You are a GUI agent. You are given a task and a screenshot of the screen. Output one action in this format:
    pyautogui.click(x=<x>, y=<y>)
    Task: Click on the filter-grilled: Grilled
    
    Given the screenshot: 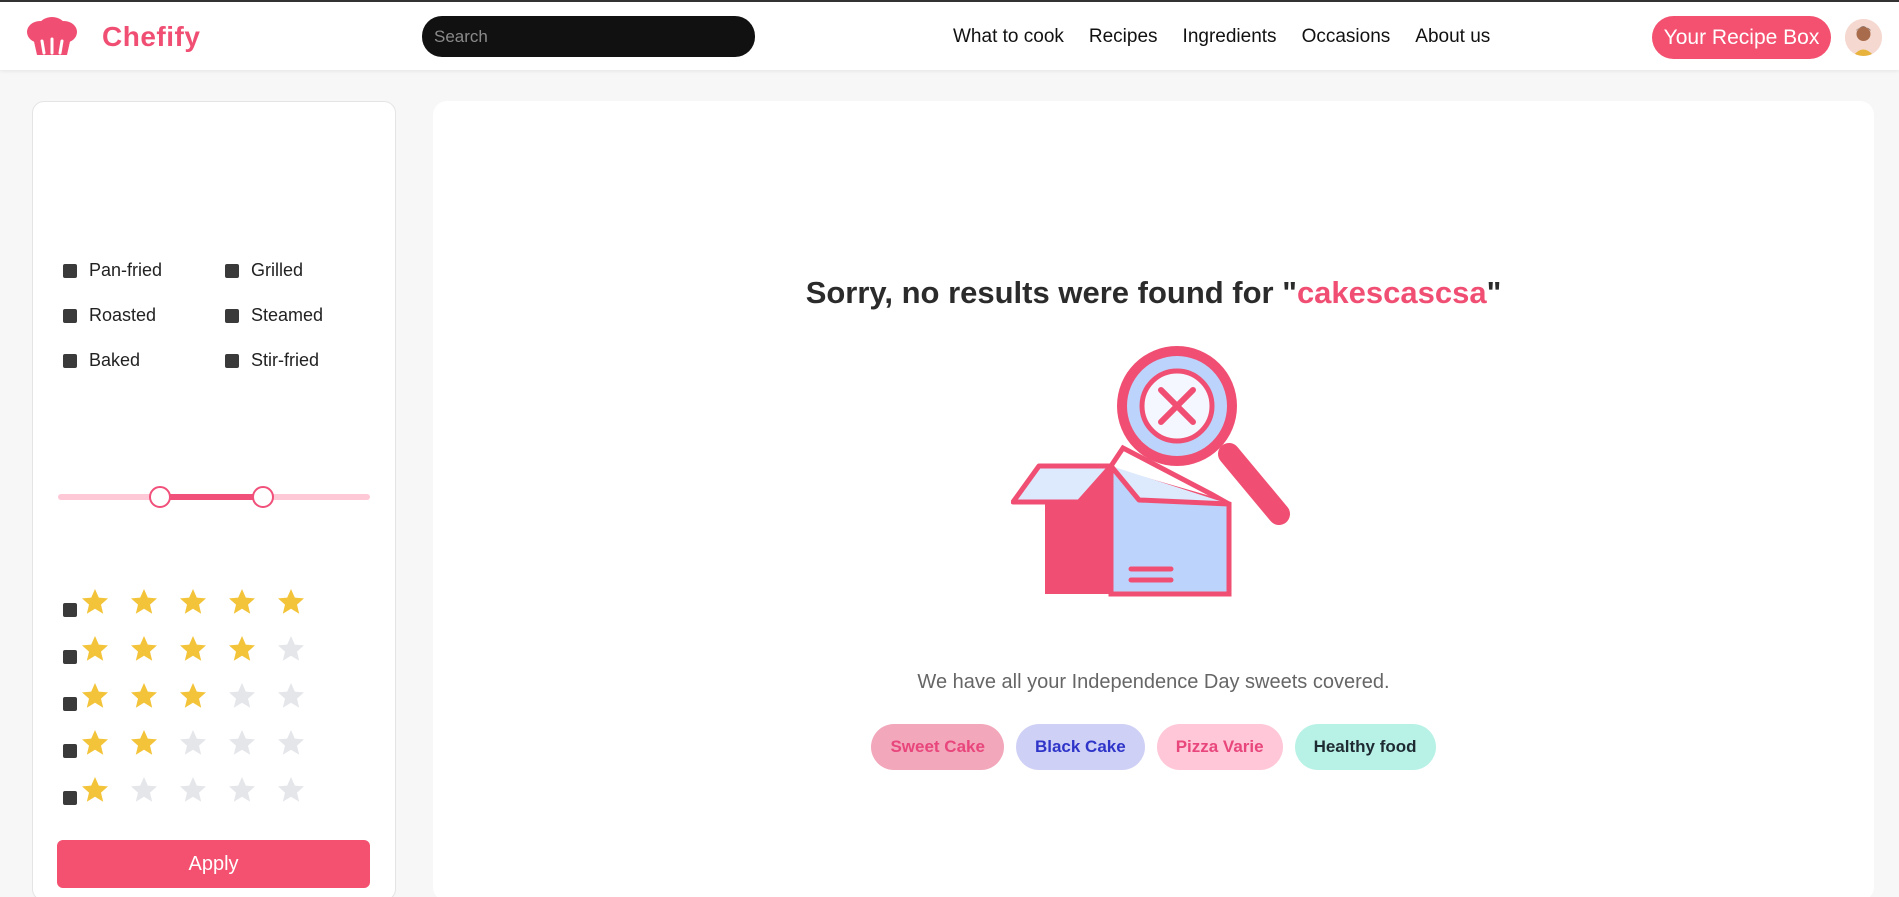 What is the action you would take?
    pyautogui.click(x=295, y=270)
    